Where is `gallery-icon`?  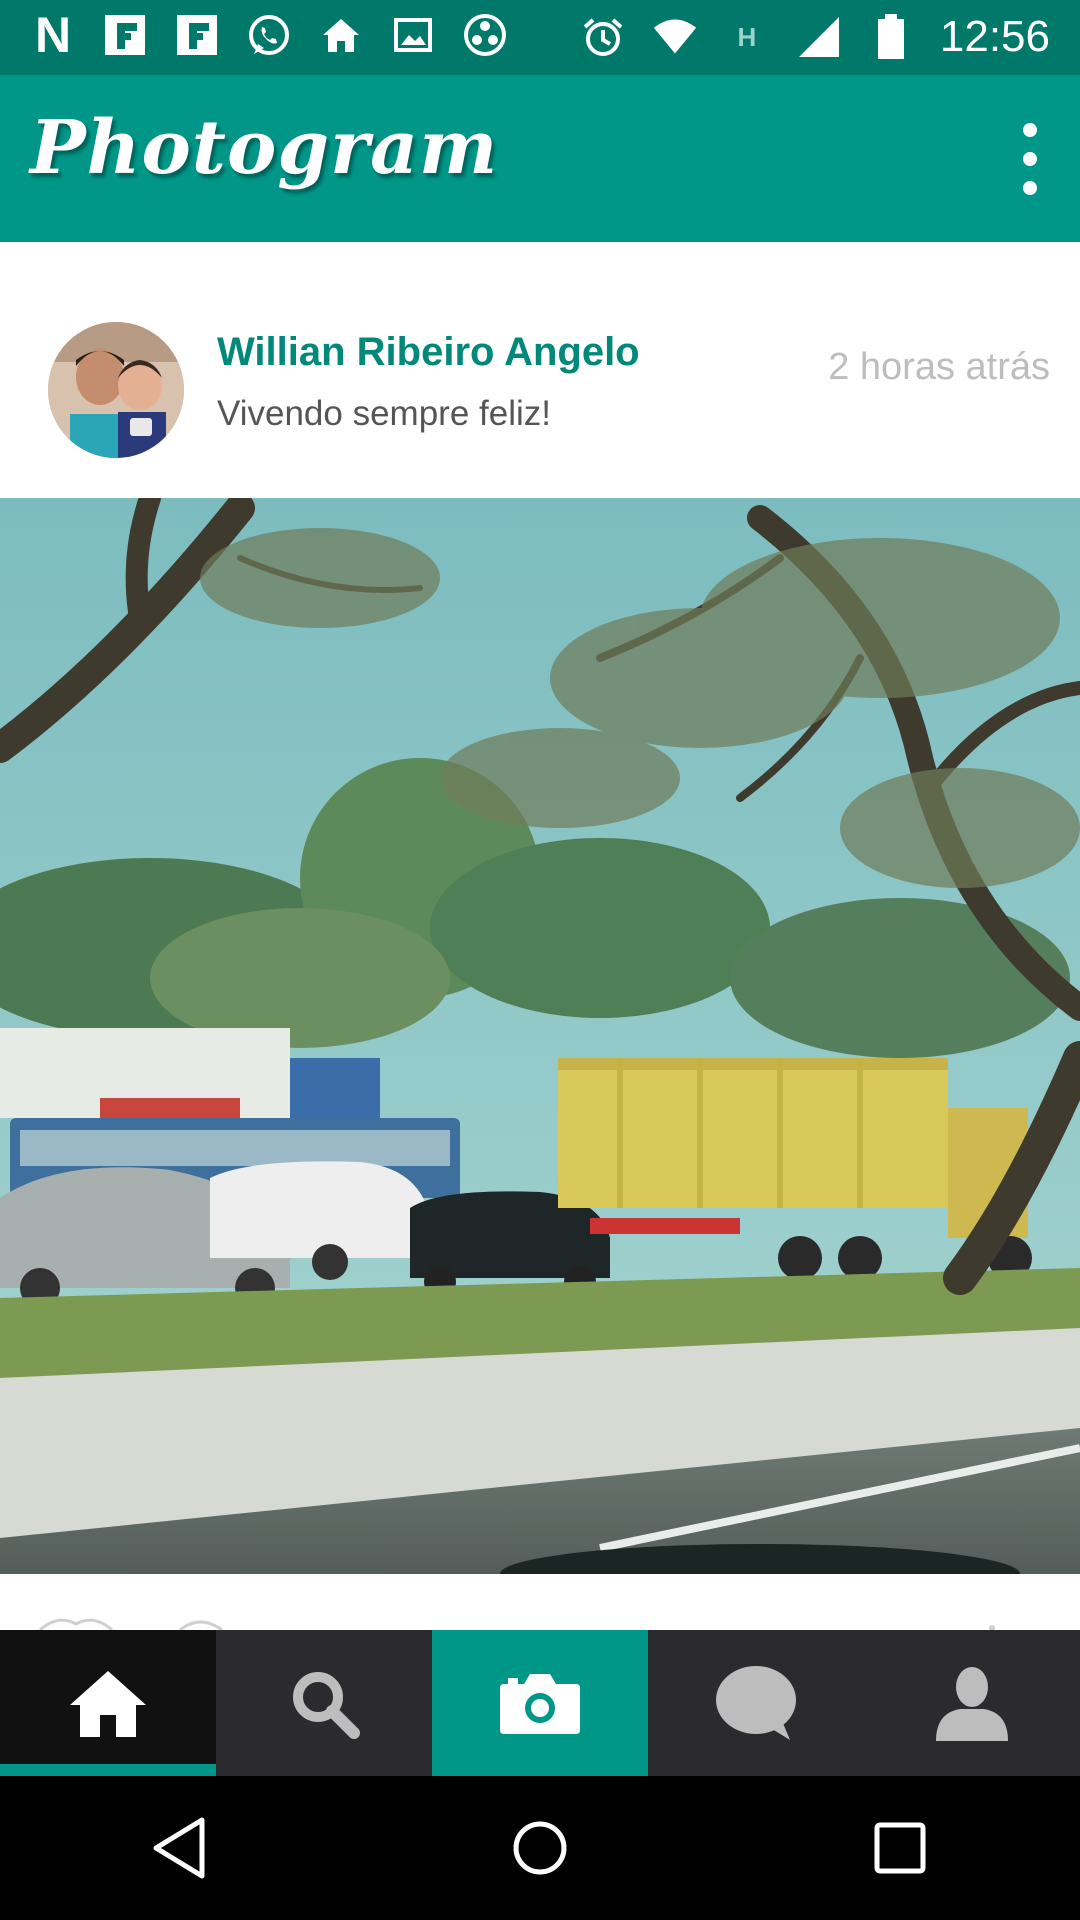 gallery-icon is located at coordinates (413, 35).